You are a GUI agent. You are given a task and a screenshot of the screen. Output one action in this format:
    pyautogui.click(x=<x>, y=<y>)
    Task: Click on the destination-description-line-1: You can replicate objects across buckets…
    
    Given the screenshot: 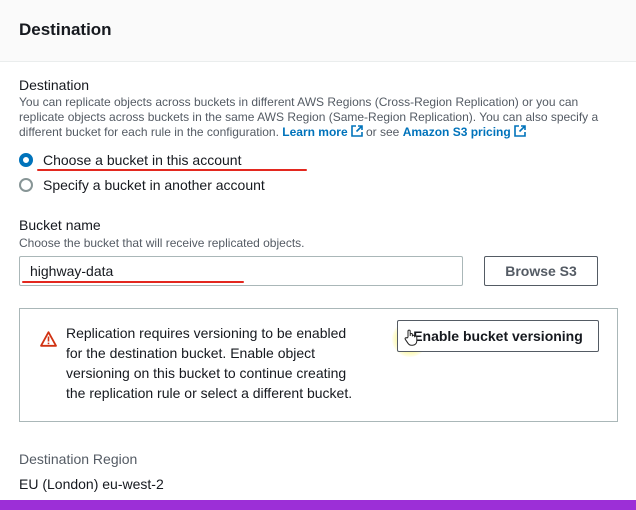 What is the action you would take?
    pyautogui.click(x=299, y=102)
    